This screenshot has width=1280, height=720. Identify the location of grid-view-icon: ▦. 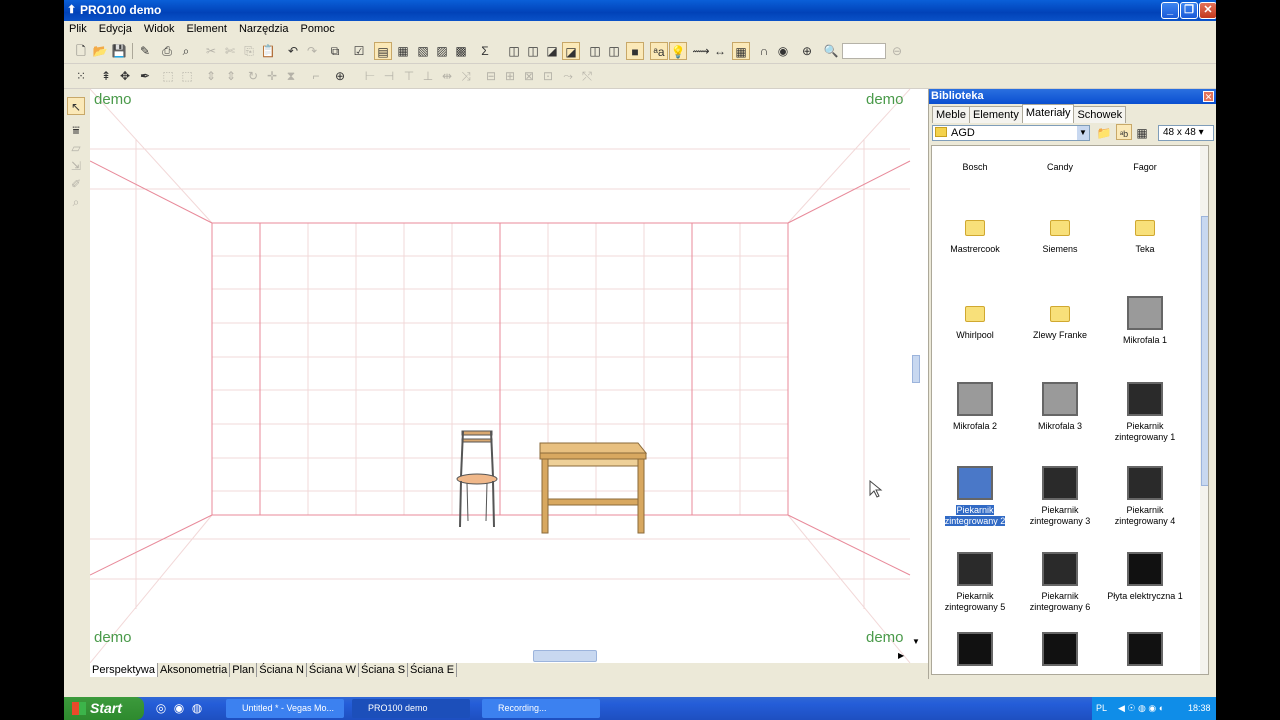
(1142, 132).